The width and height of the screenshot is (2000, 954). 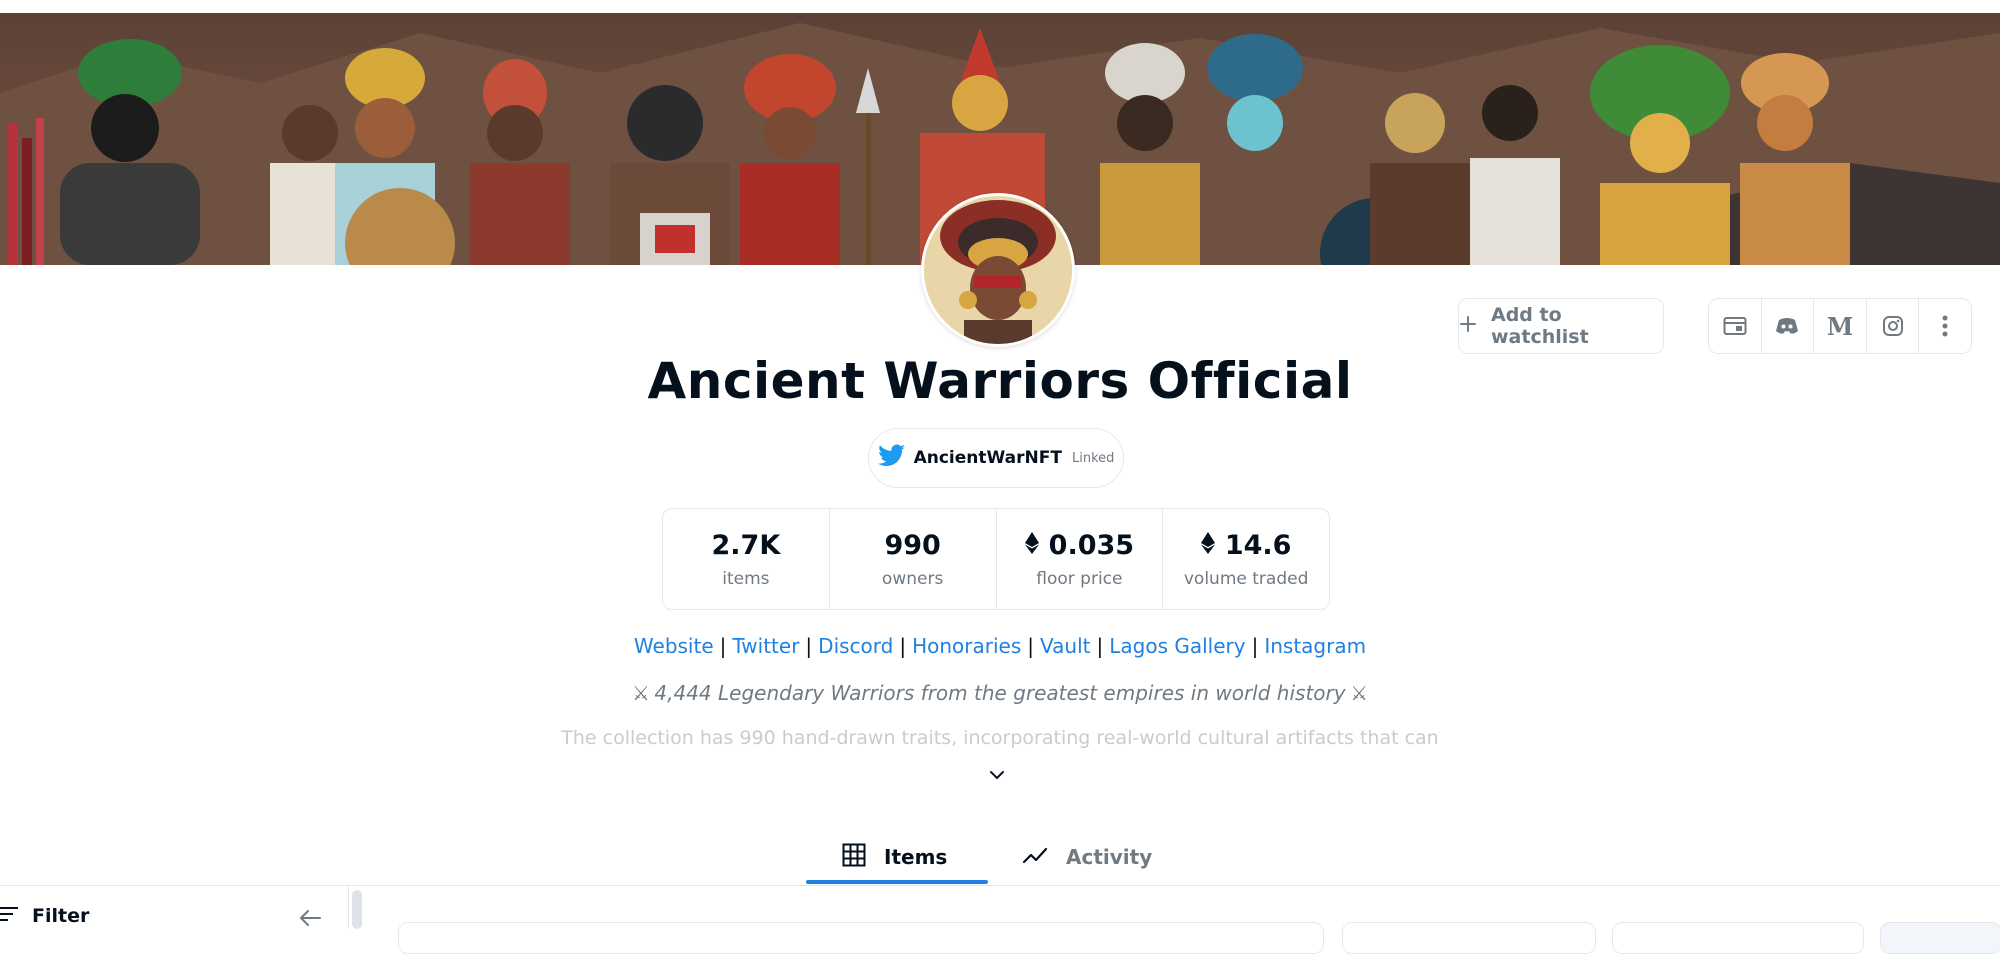 I want to click on twitter-handle: AncientWarNFT, so click(x=987, y=458).